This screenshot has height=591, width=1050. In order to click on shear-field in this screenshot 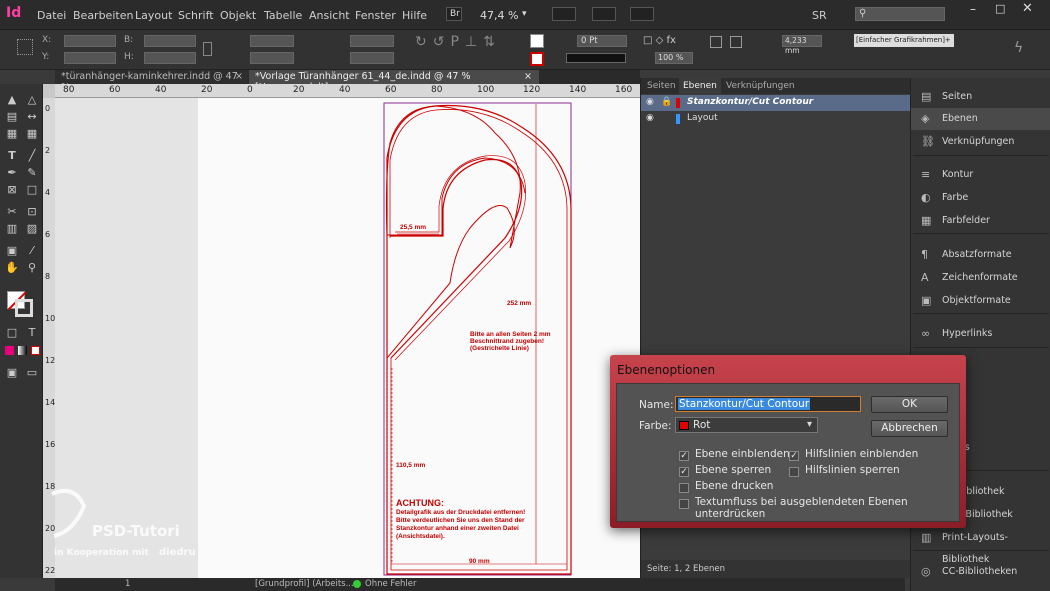, I will do `click(372, 58)`.